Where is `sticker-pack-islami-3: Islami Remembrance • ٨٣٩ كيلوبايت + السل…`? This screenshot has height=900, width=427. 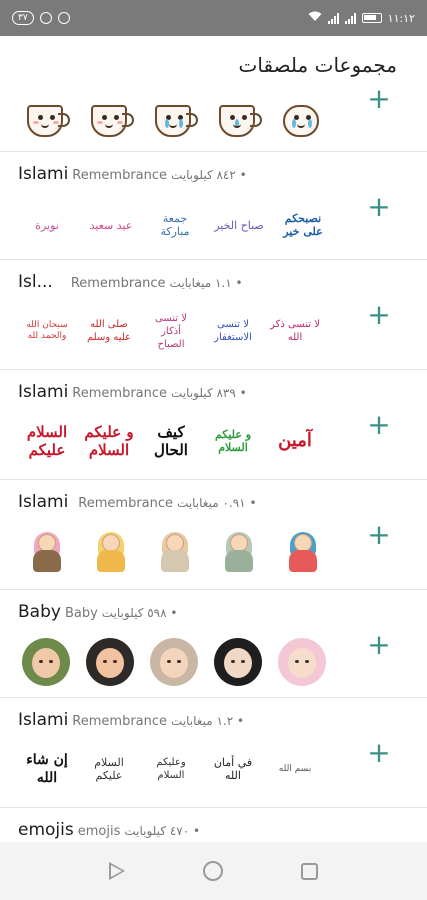 sticker-pack-islami-3: Islami Remembrance • ٨٣٩ كيلوبايت + السل… is located at coordinates (213, 425).